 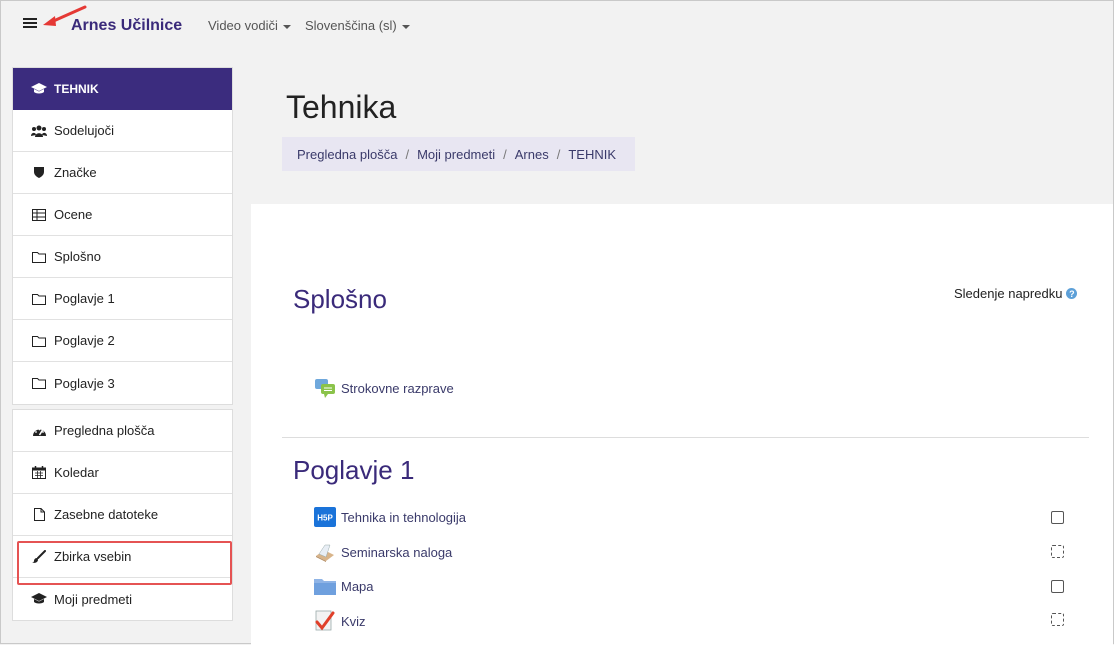 I want to click on quiz-icon, so click(x=325, y=621).